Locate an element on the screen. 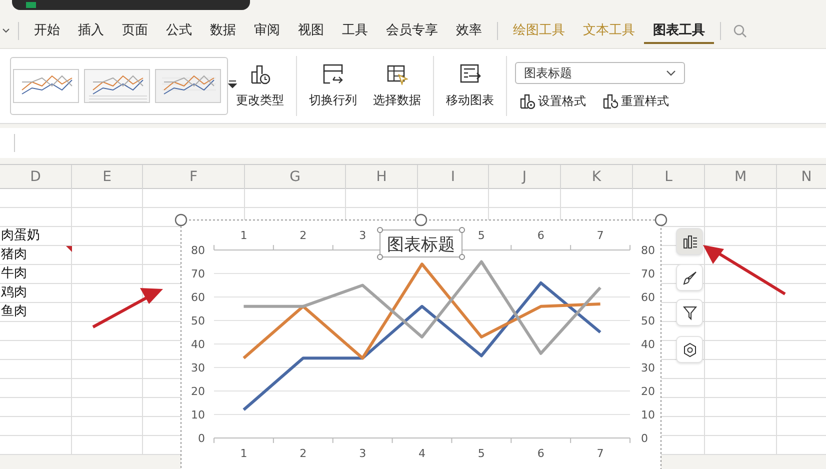 This screenshot has width=826, height=469. table-cell: 鸡肉 is located at coordinates (36, 293).